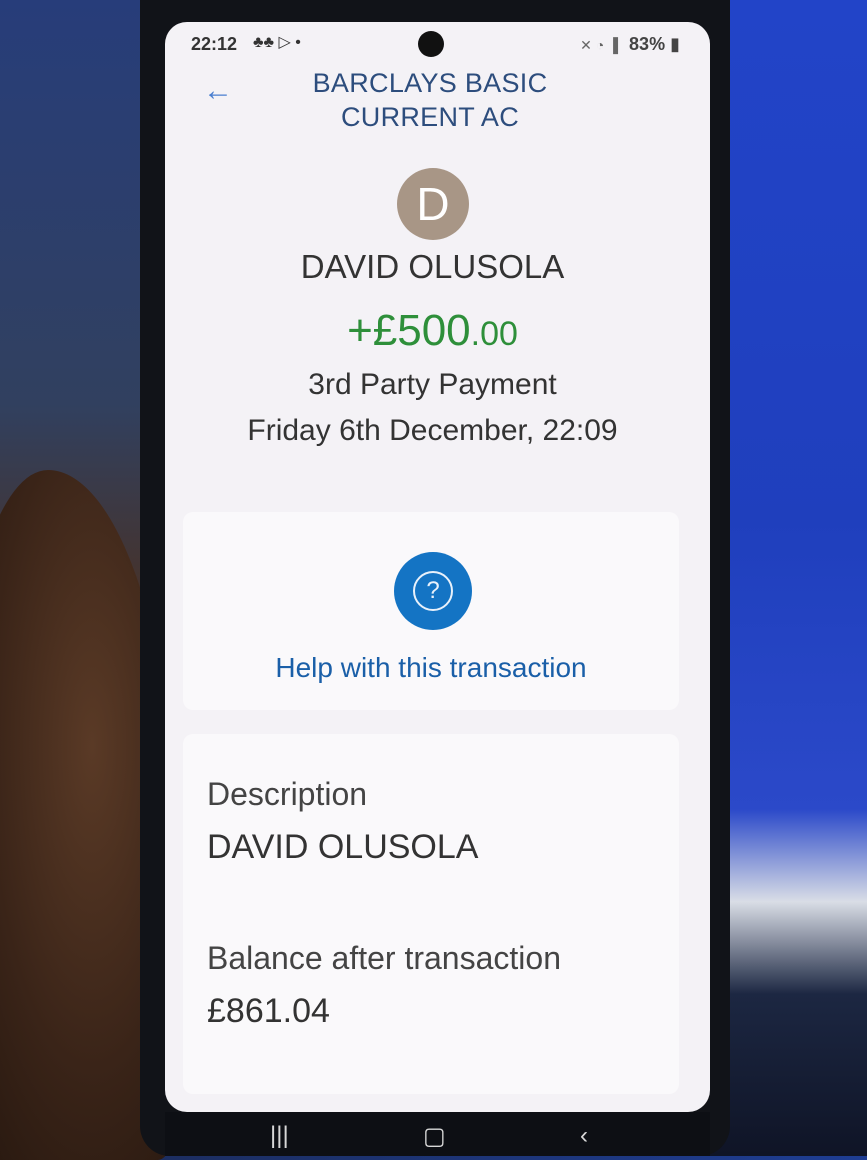 The image size is (867, 1160). What do you see at coordinates (432, 266) in the screenshot?
I see `payee-name: DAVID OLUSOLA` at bounding box center [432, 266].